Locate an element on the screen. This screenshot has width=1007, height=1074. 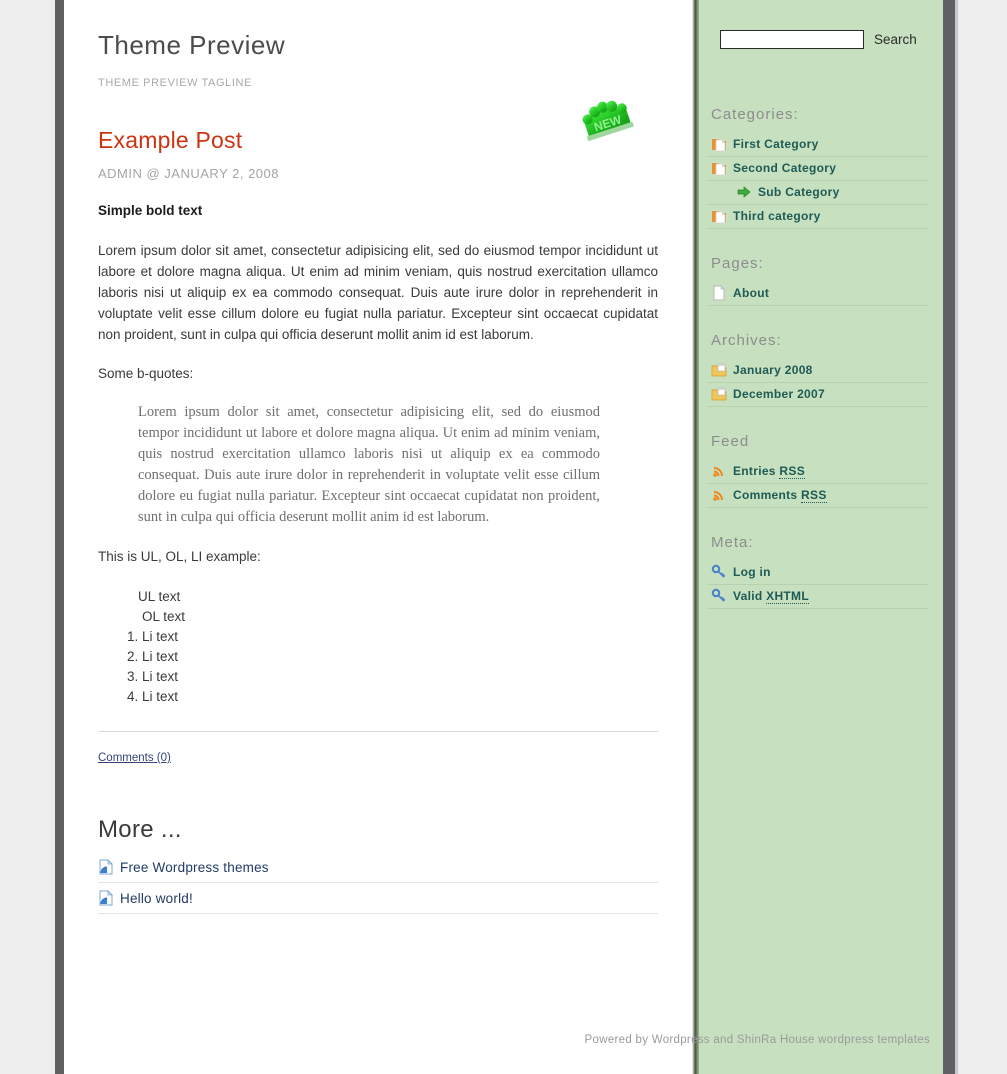
search-form: Search is located at coordinates (821, 24).